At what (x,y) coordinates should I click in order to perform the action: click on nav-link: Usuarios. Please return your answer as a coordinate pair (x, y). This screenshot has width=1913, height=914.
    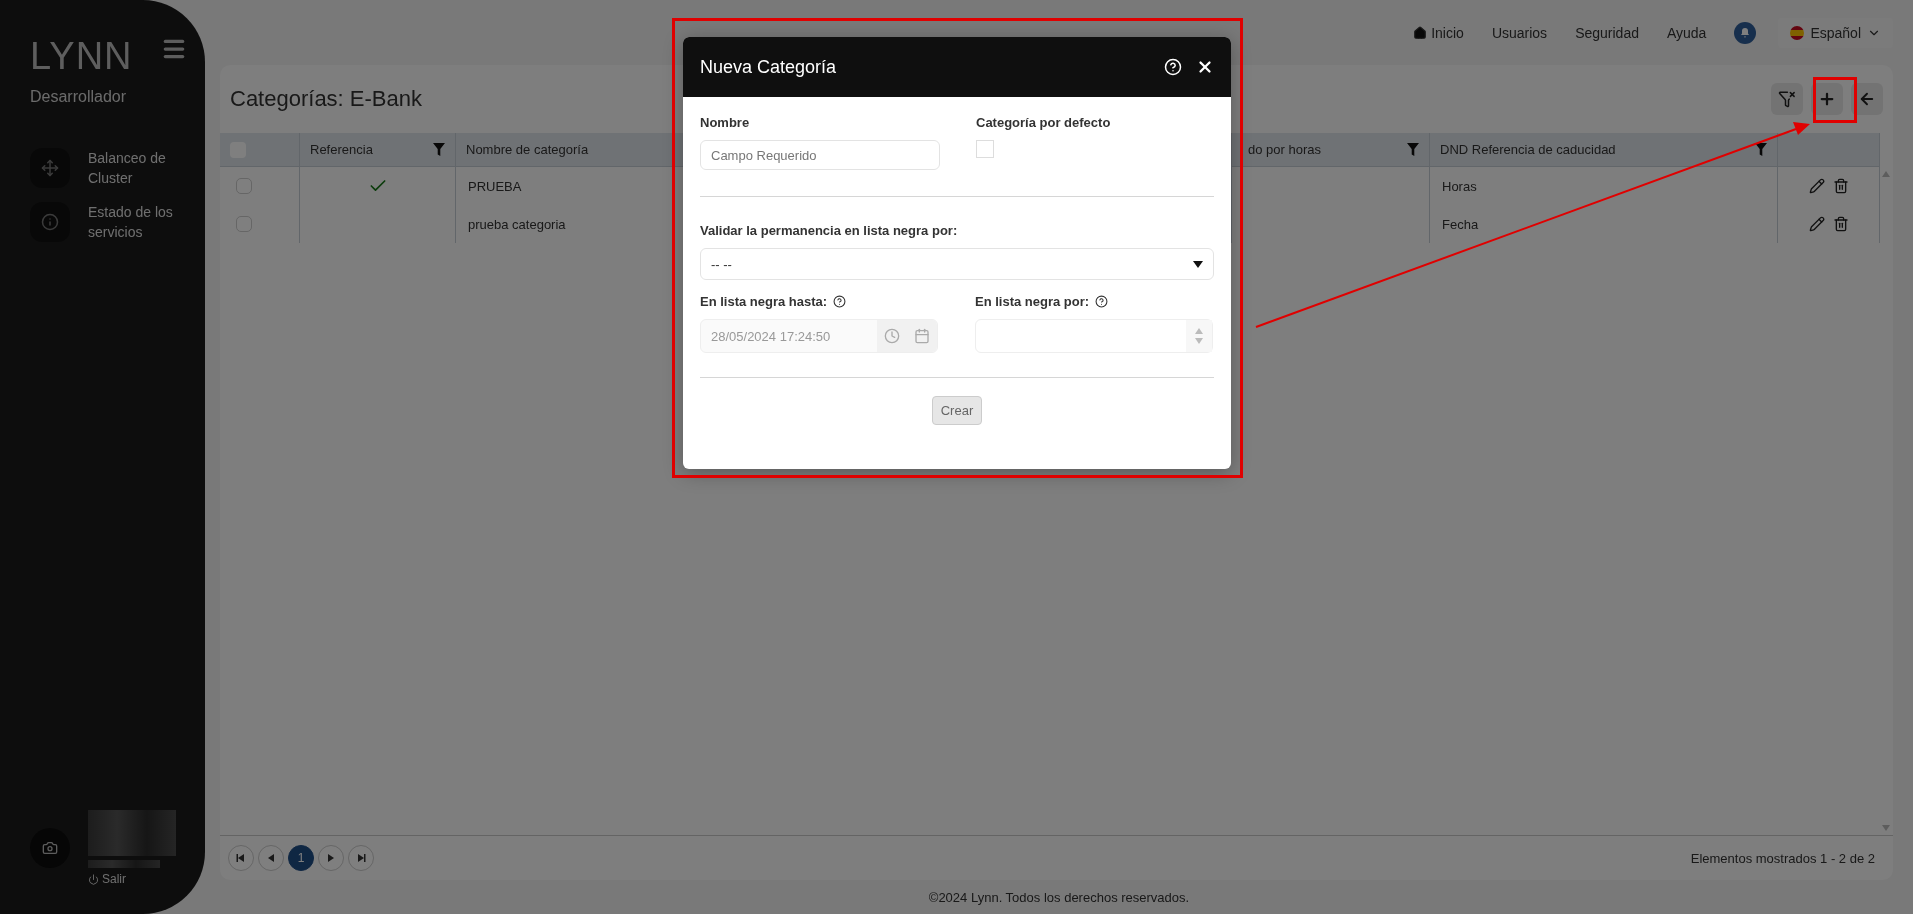
    Looking at the image, I should click on (1519, 32).